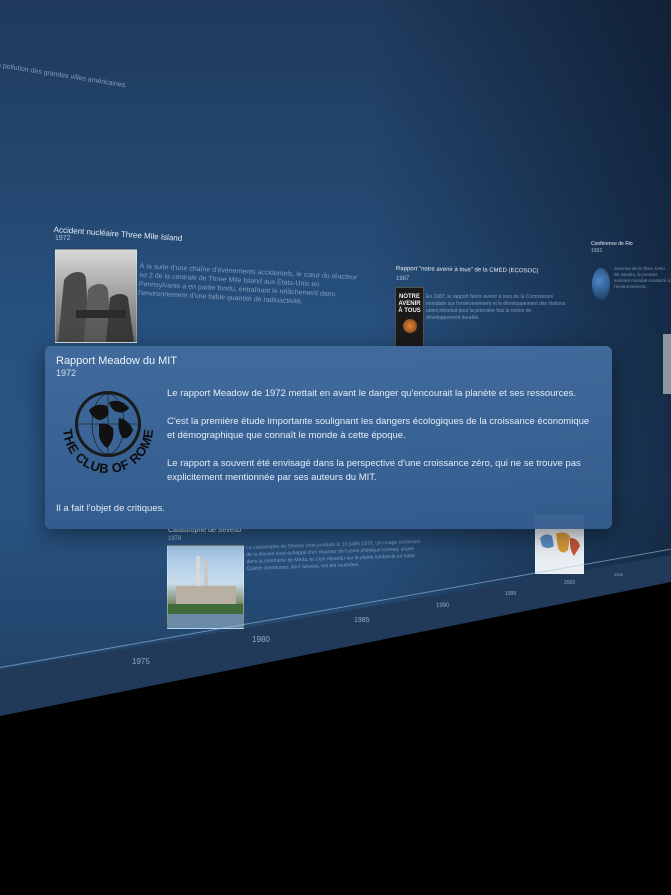 This screenshot has width=671, height=895. What do you see at coordinates (111, 508) in the screenshot?
I see `card-footer-text: Il a fait l'objet de critiques.` at bounding box center [111, 508].